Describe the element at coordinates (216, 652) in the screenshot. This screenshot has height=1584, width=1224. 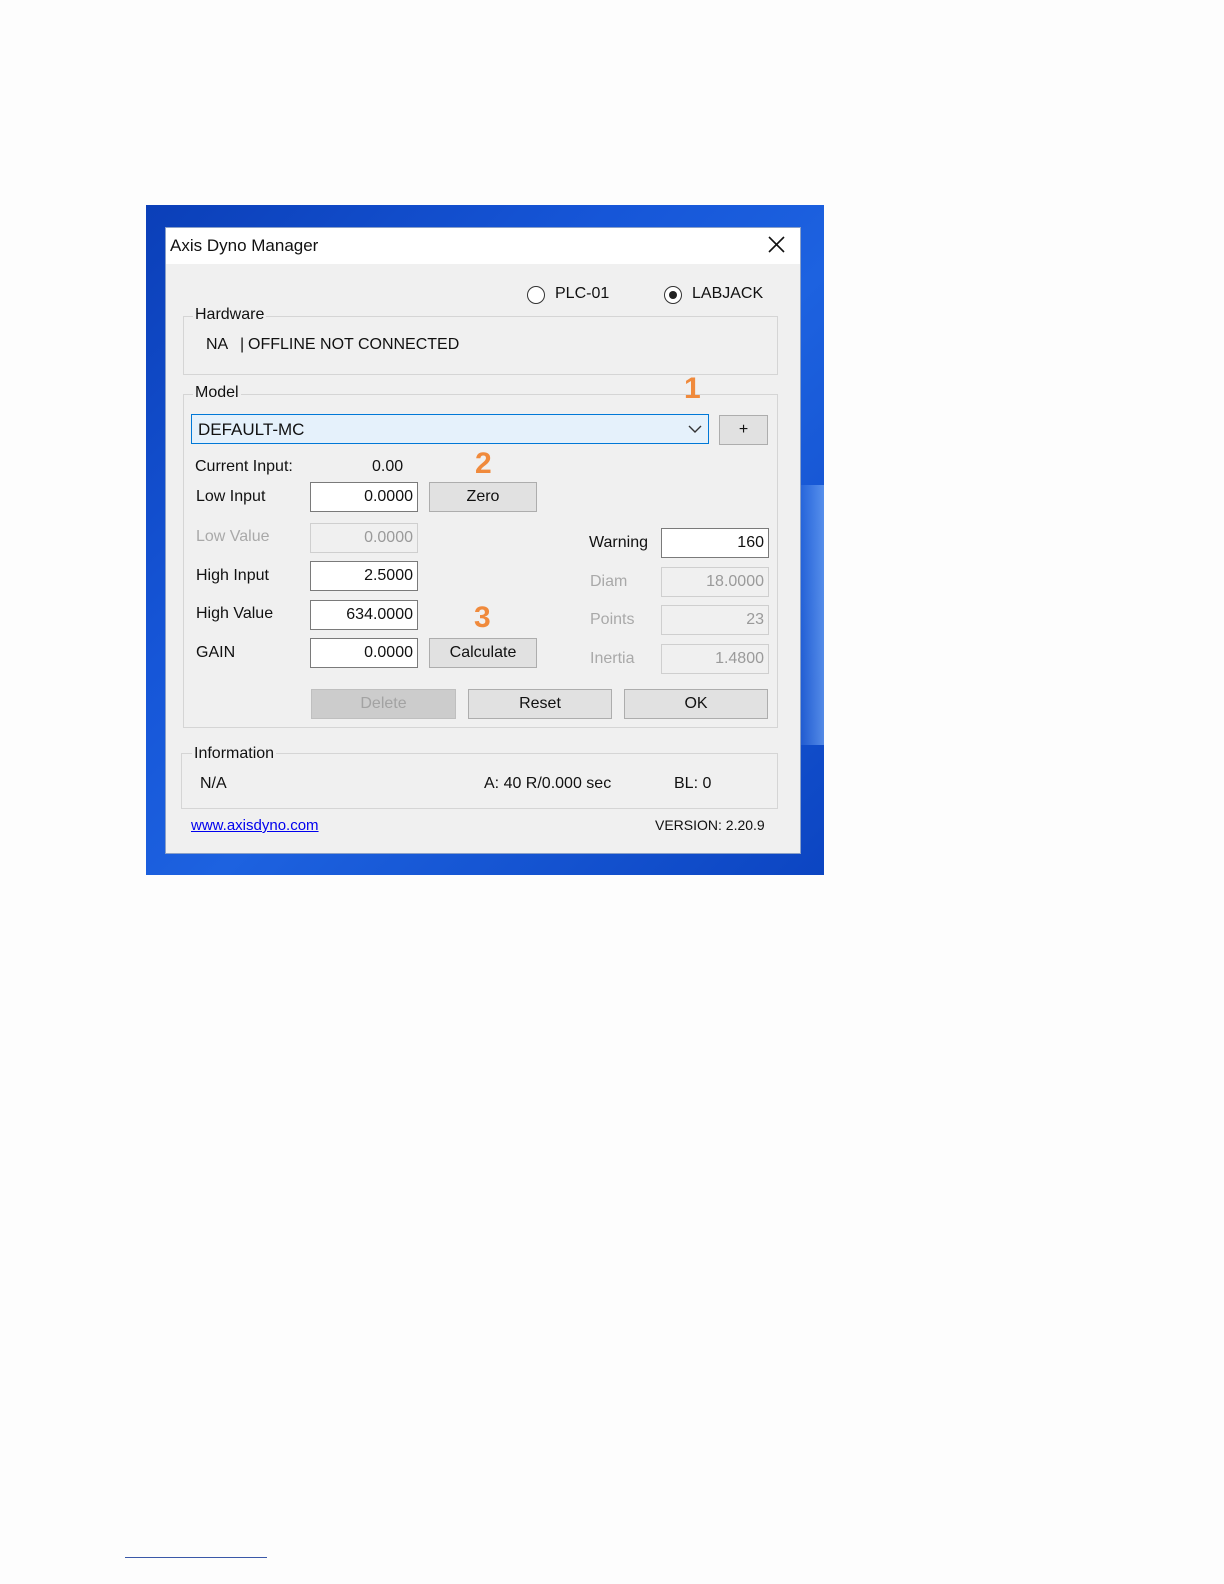
I see `gain-label: GAIN` at that location.